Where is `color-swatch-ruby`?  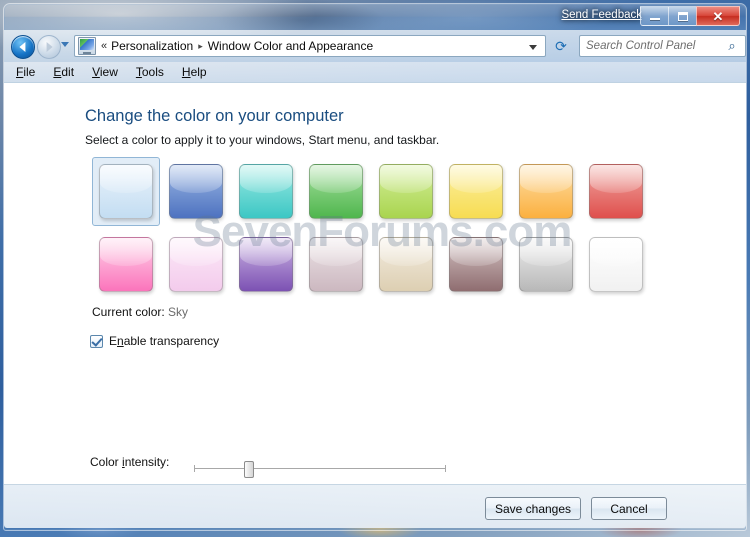
color-swatch-ruby is located at coordinates (617, 195).